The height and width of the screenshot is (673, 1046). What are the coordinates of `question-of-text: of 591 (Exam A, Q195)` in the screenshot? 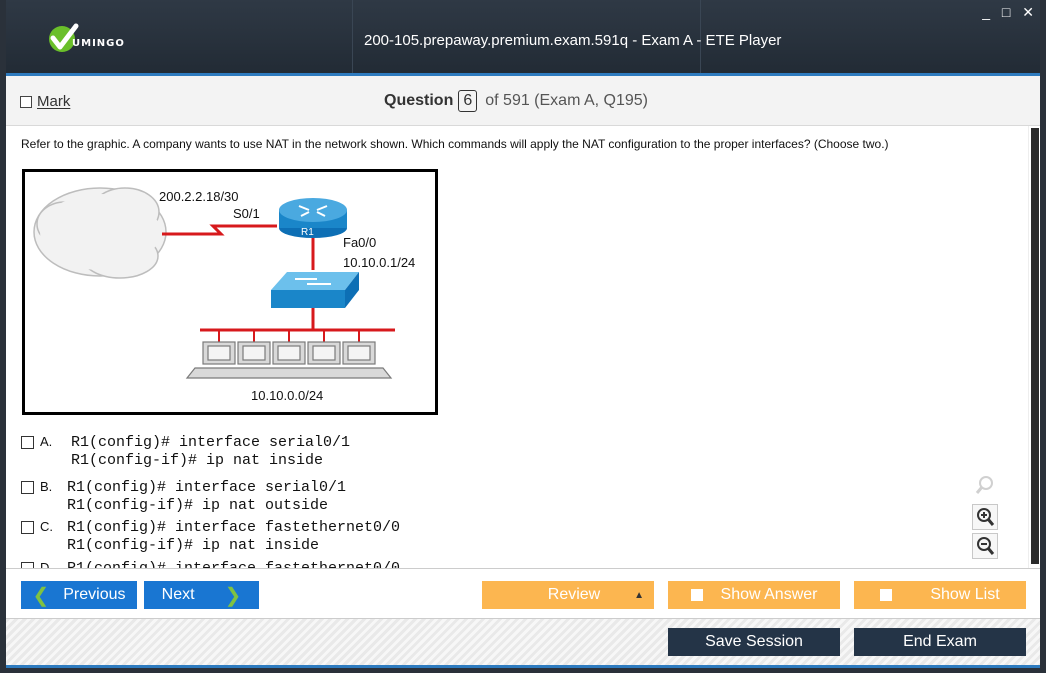 It's located at (566, 100).